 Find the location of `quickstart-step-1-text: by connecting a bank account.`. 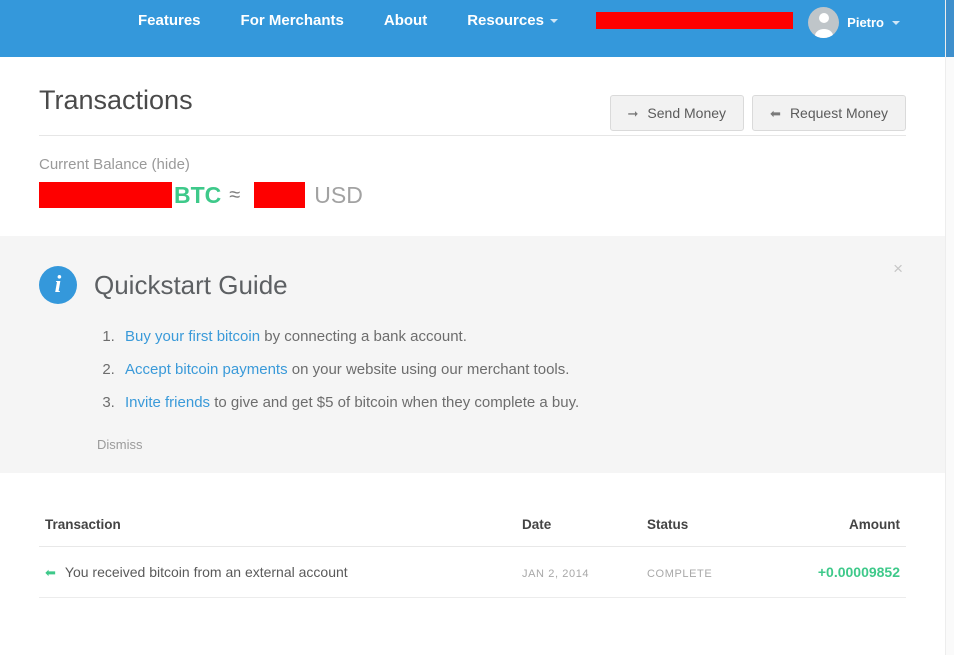

quickstart-step-1-text: by connecting a bank account. is located at coordinates (363, 336).